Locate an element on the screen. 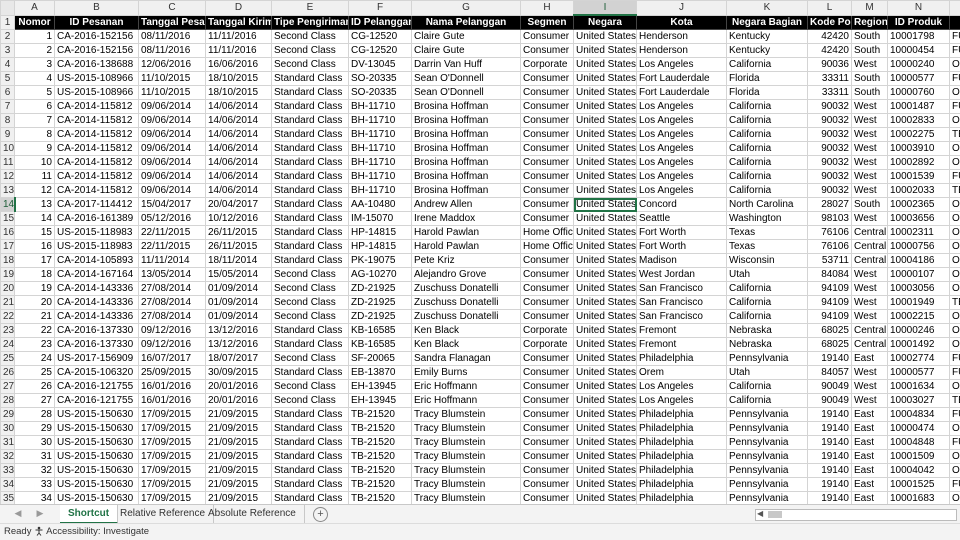 The image size is (960, 540). cell: 09/06/2014 is located at coordinates (172, 107).